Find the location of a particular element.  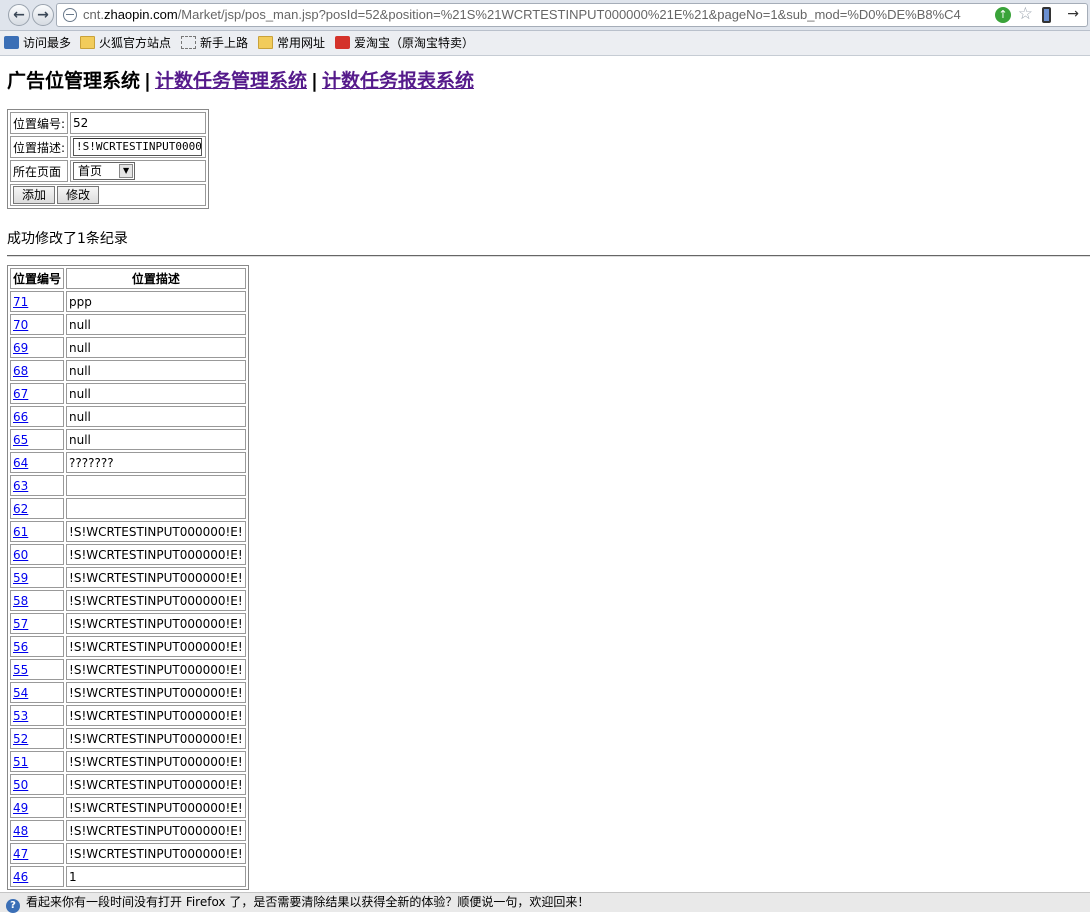

position-id-cell: 66 is located at coordinates (37, 416).